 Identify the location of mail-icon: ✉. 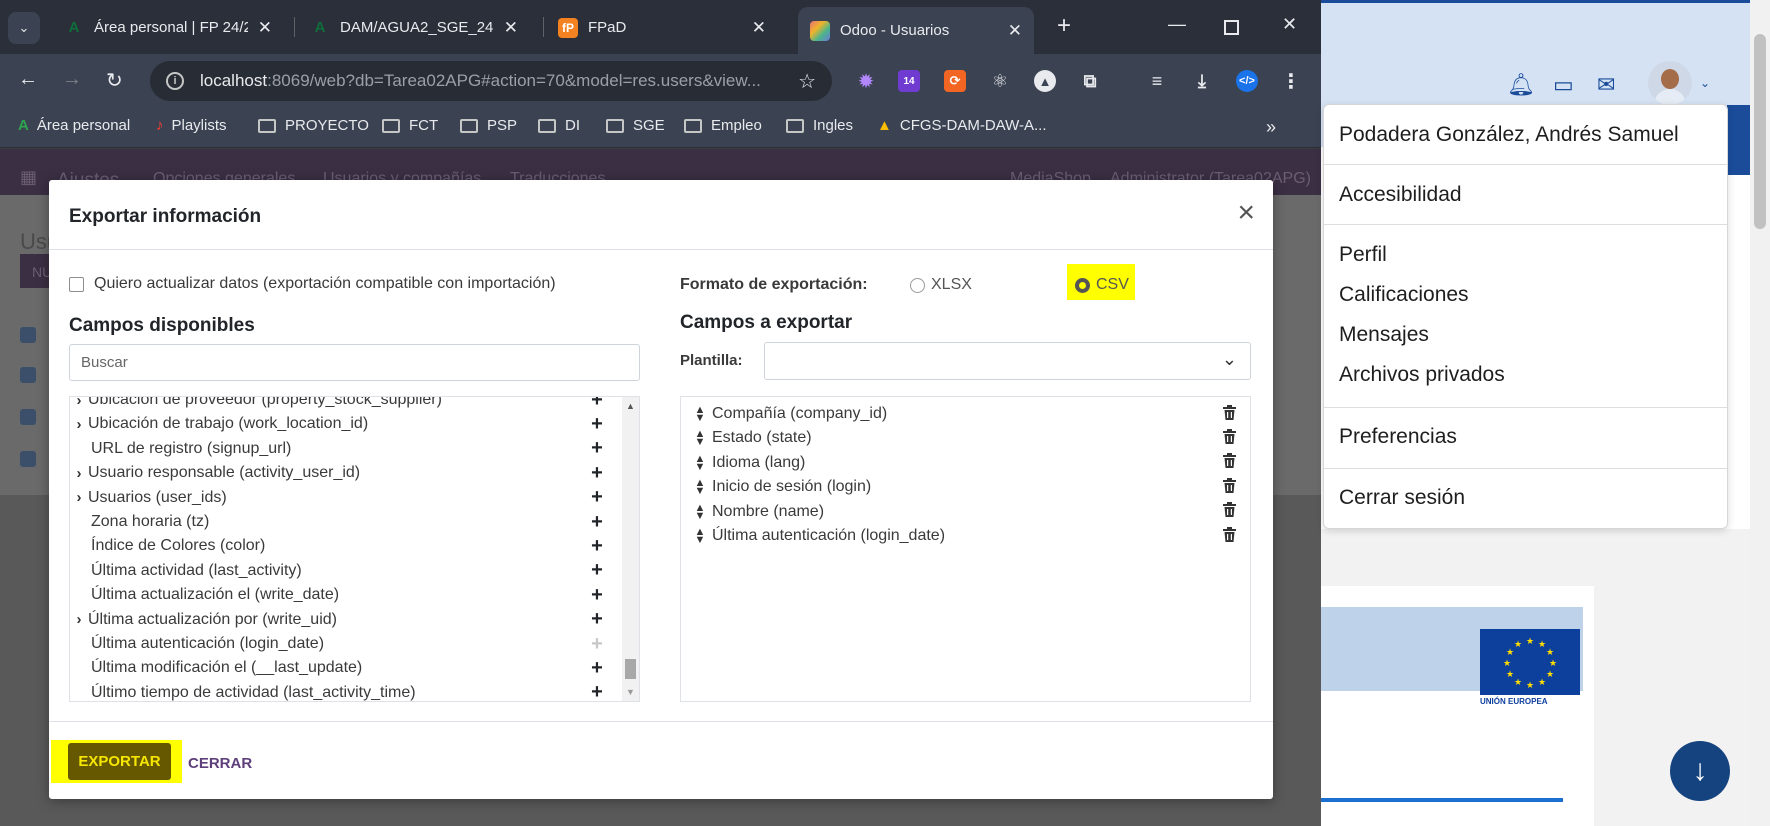
(1606, 85).